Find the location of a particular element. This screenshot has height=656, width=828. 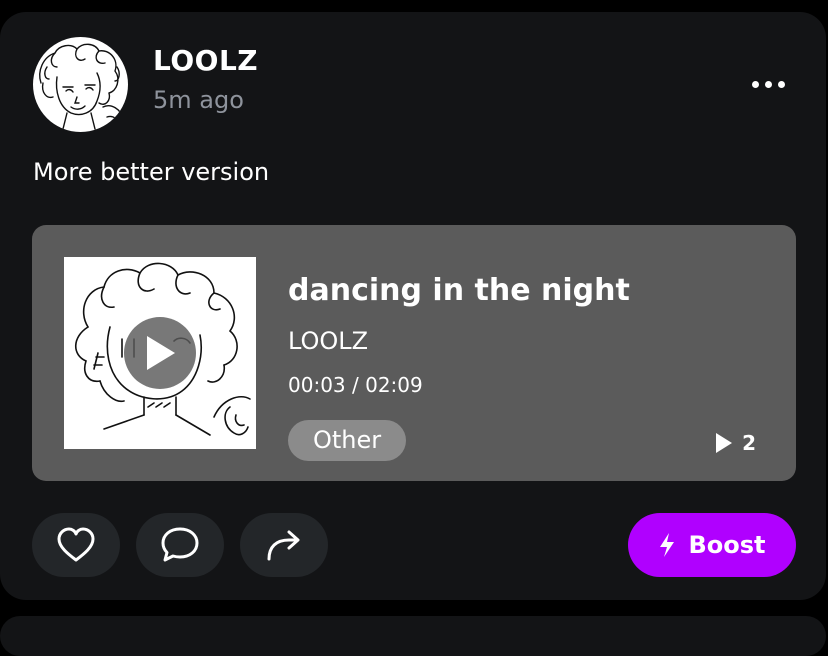

boost-label: Boost is located at coordinates (727, 545).